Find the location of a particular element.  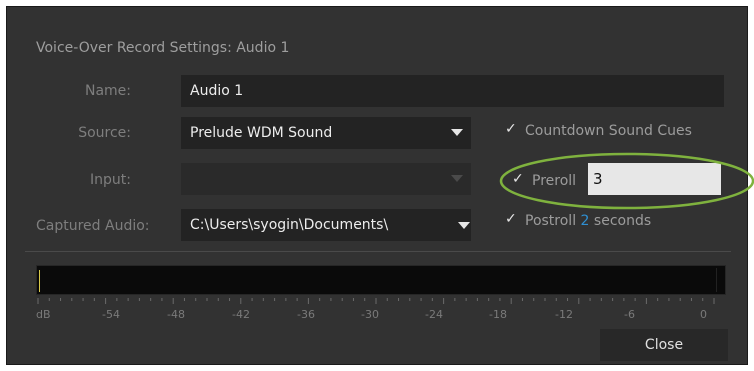

scale-label: dB is located at coordinates (43, 314).